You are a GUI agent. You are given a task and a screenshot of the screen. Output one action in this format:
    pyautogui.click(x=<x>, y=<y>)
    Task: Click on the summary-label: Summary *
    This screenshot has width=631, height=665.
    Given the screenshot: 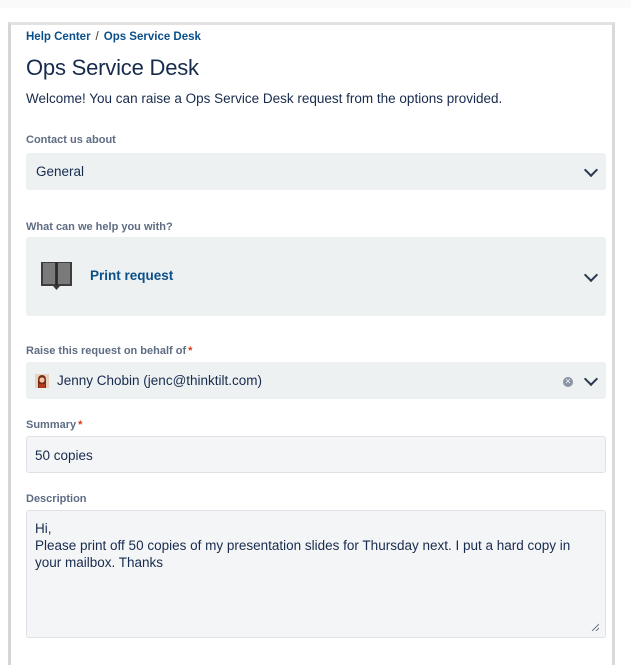 What is the action you would take?
    pyautogui.click(x=54, y=425)
    